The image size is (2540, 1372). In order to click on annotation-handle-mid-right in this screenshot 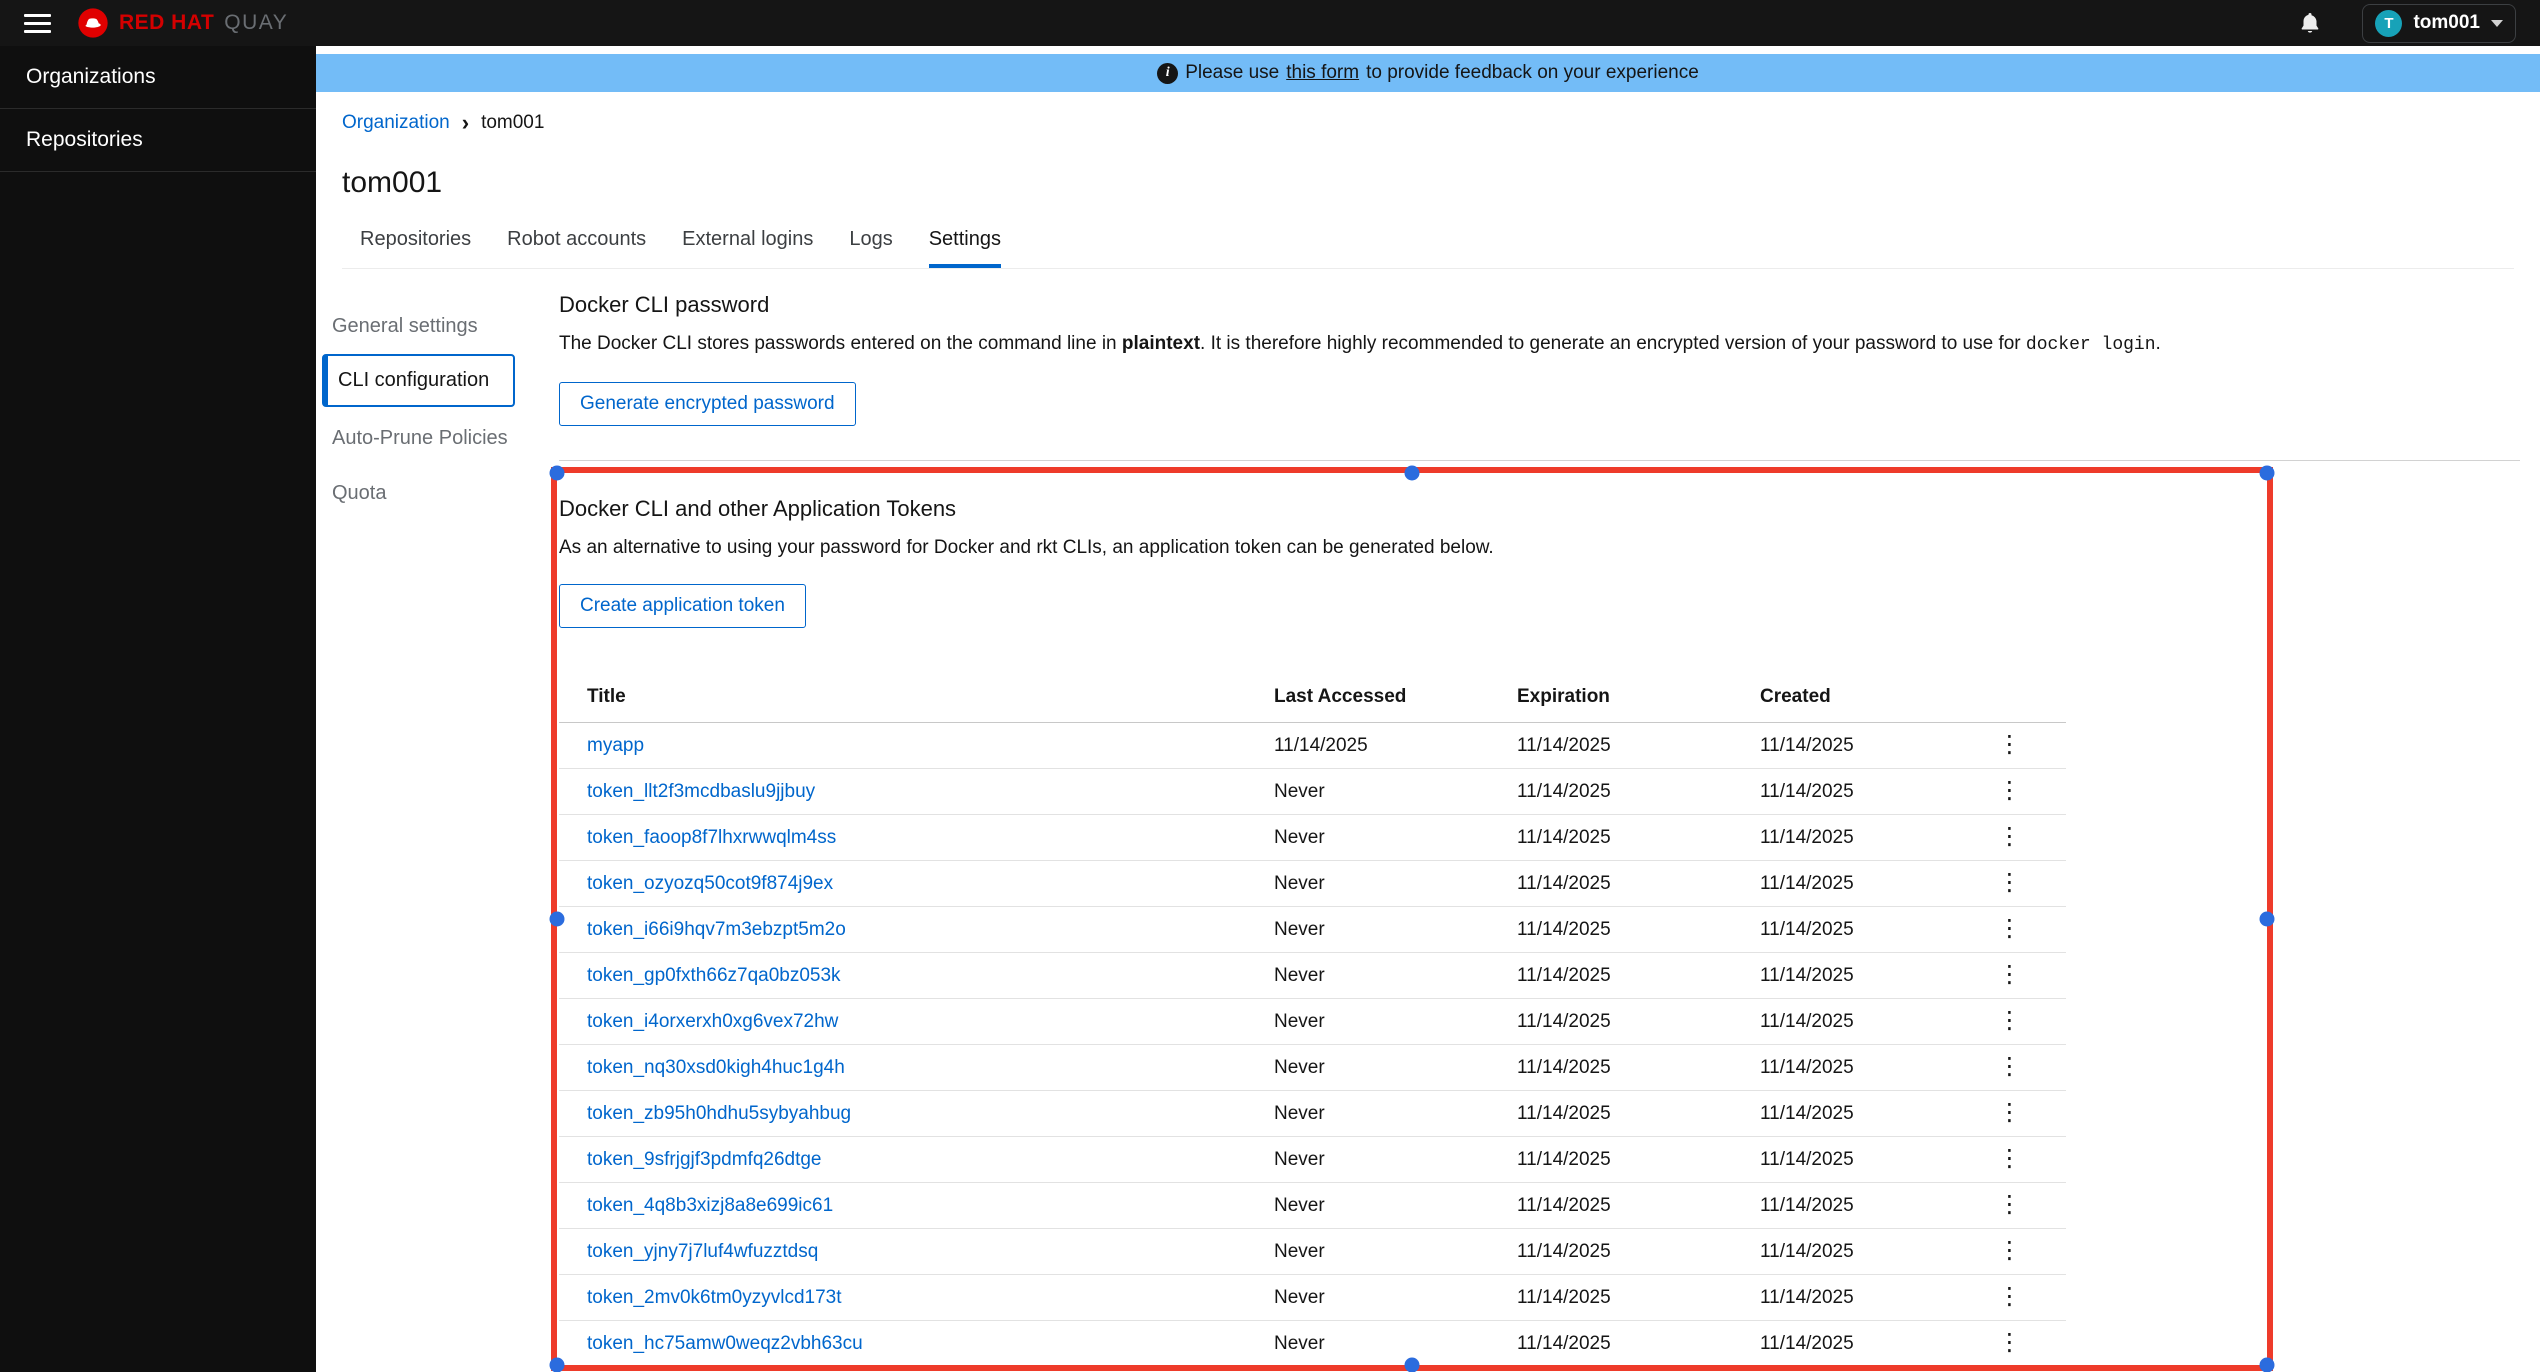, I will do `click(2267, 919)`.